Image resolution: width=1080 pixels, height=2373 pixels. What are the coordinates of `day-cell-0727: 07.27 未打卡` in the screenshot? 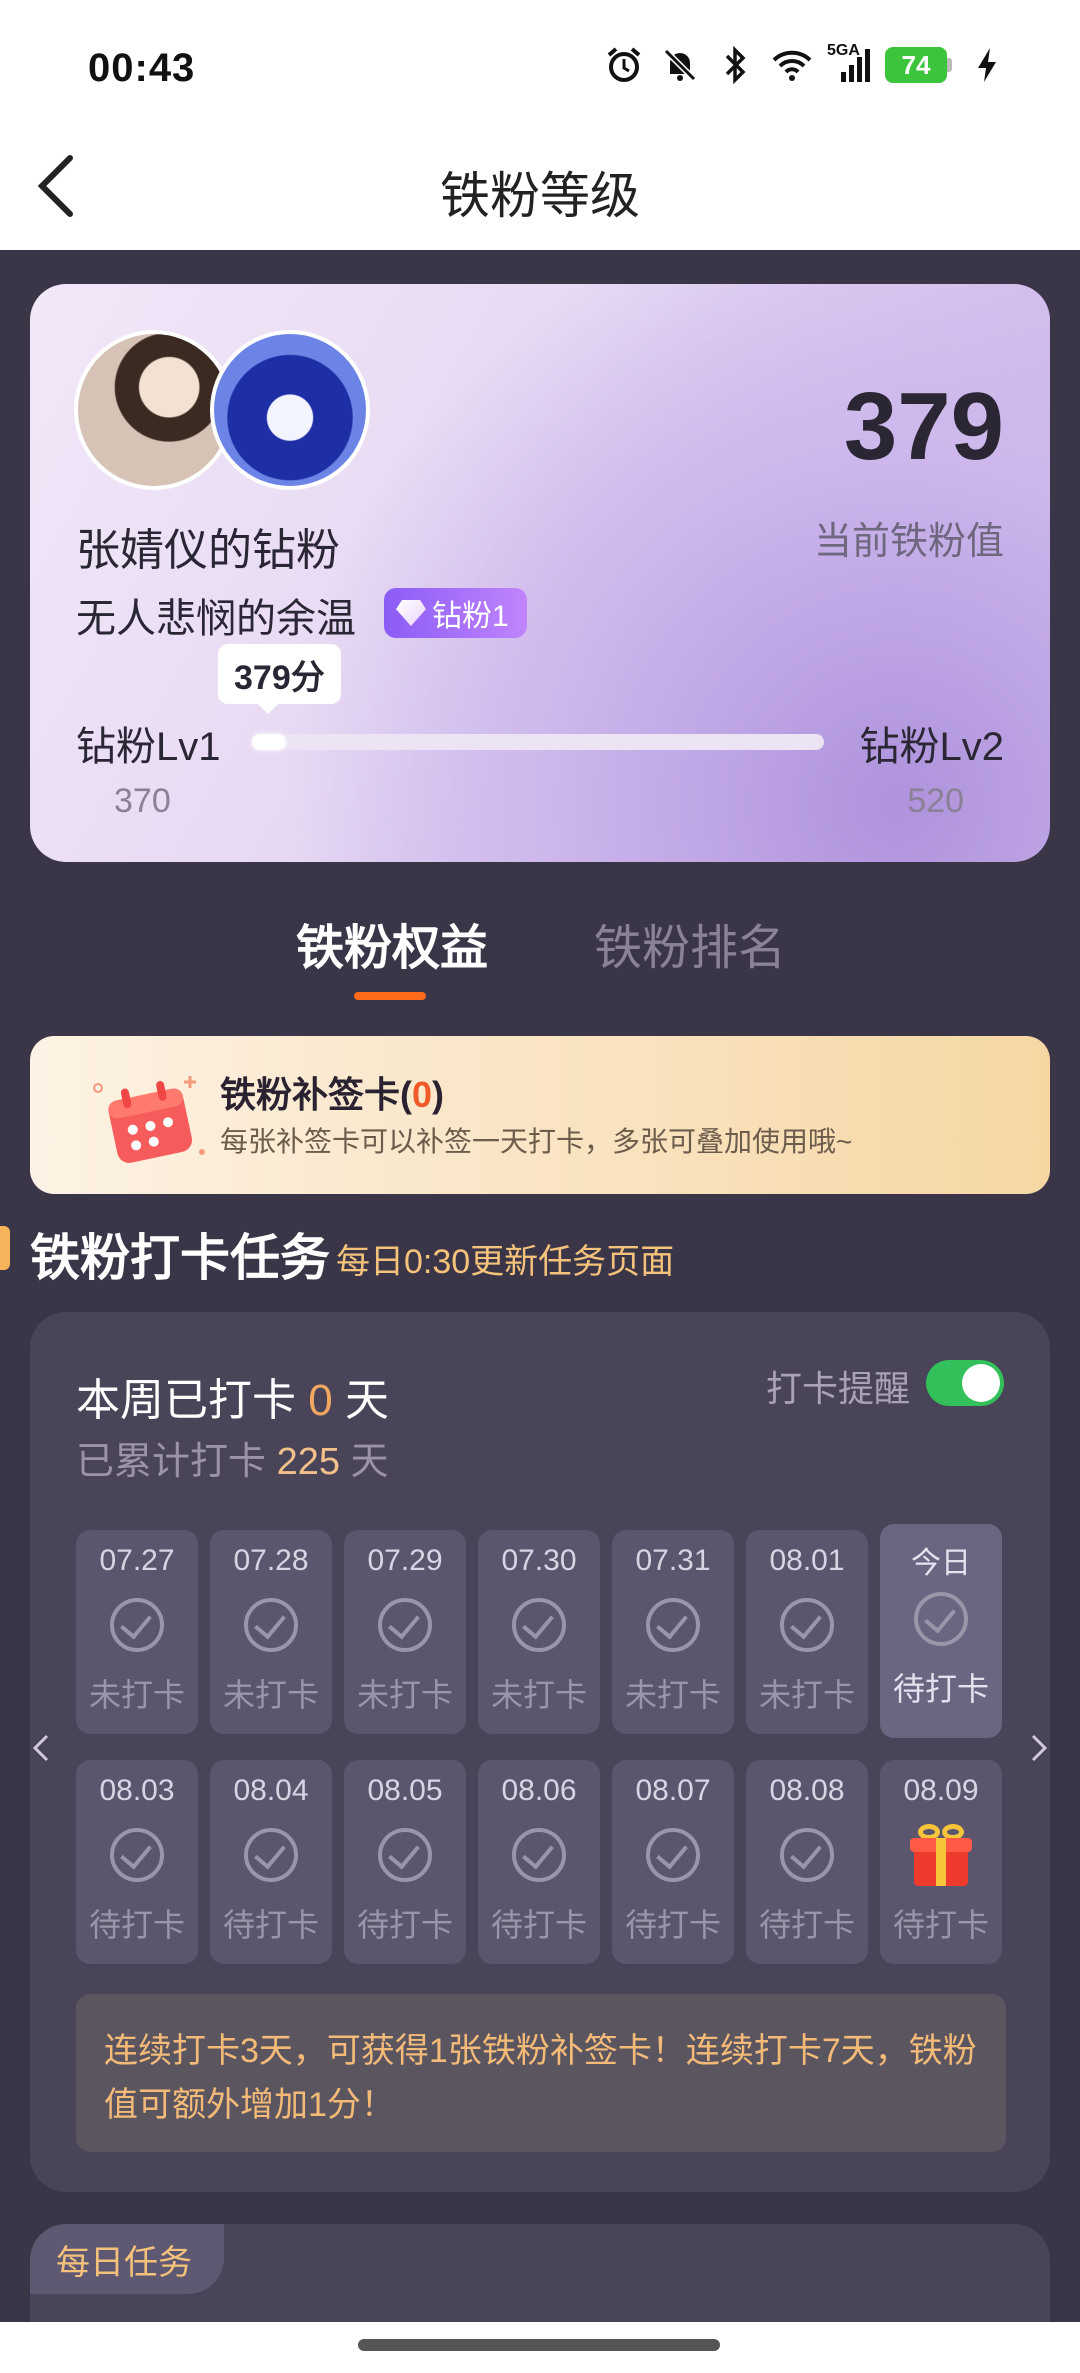 It's located at (137, 1632).